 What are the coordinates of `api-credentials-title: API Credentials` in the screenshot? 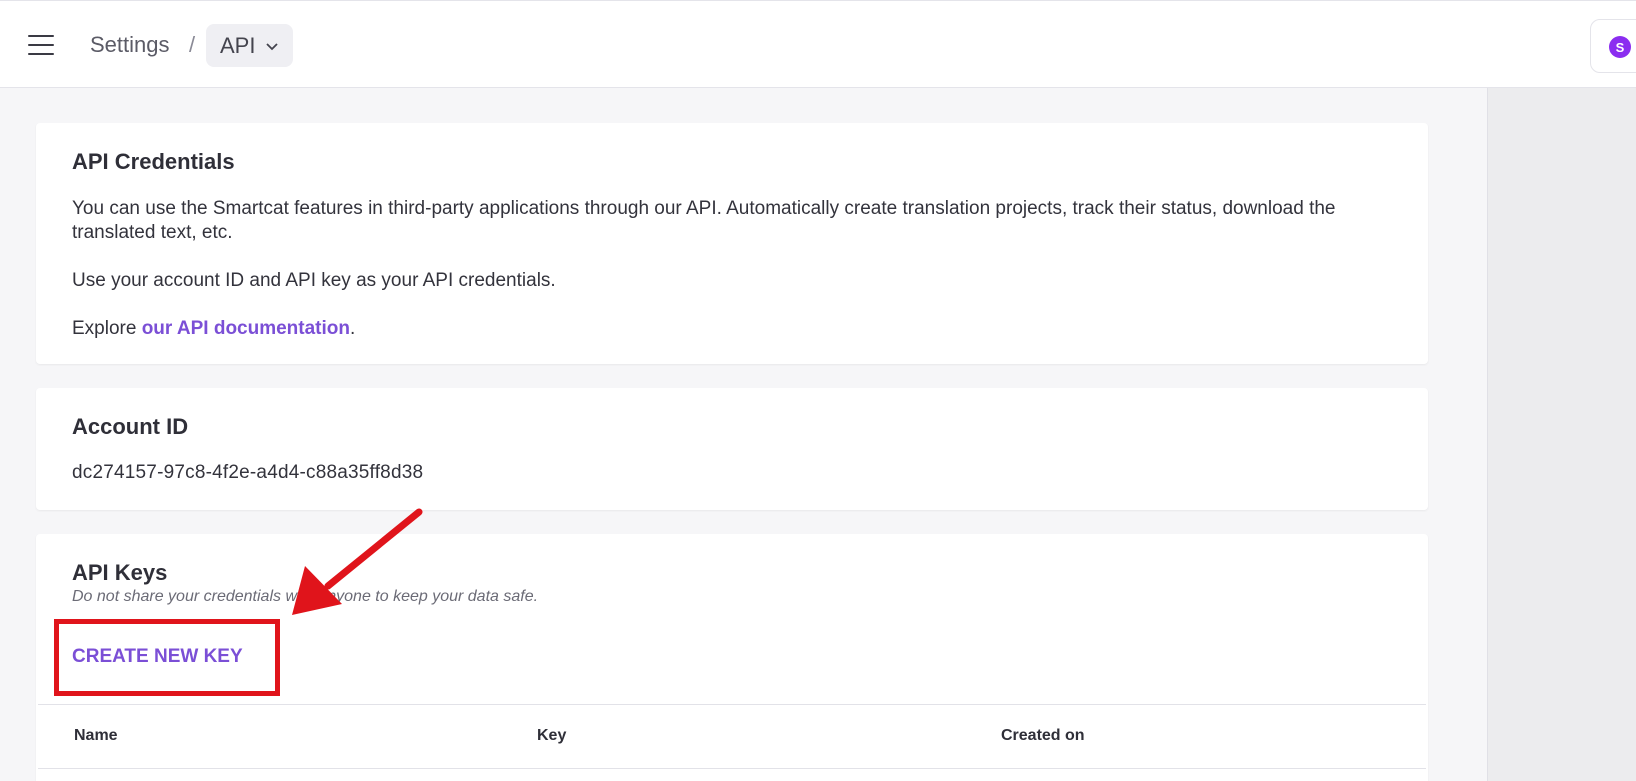 It's located at (153, 161).